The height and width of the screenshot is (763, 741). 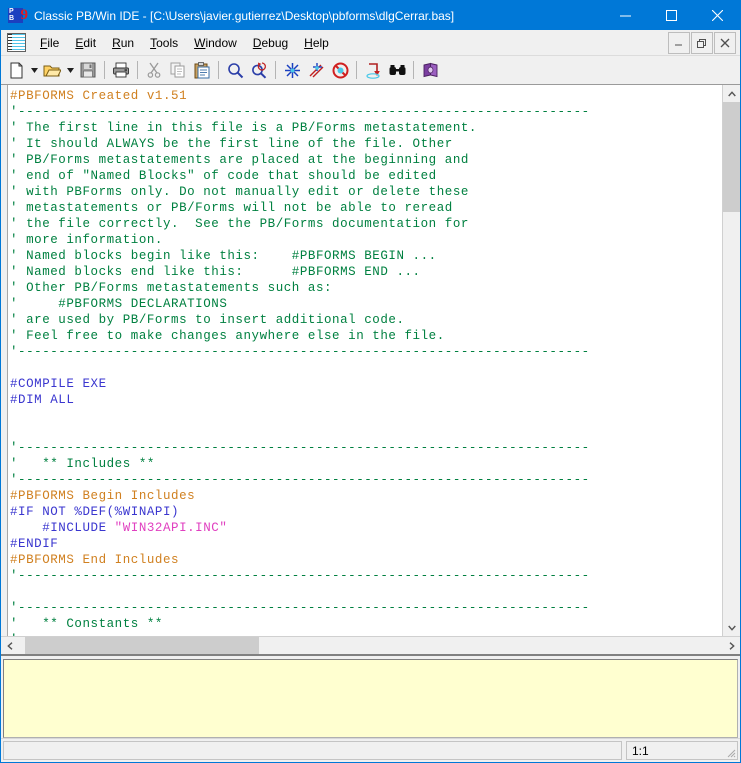 I want to click on scroll-right-arrow, so click(x=731, y=645).